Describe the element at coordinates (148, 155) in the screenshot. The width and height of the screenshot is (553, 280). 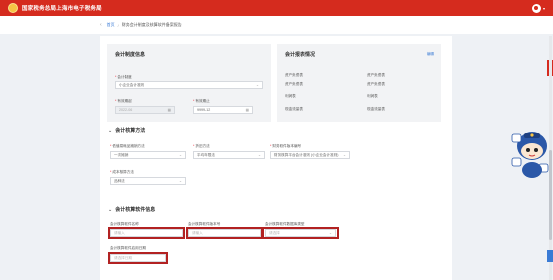
I see `depreciation-select: 一次摊销 ⌄` at that location.